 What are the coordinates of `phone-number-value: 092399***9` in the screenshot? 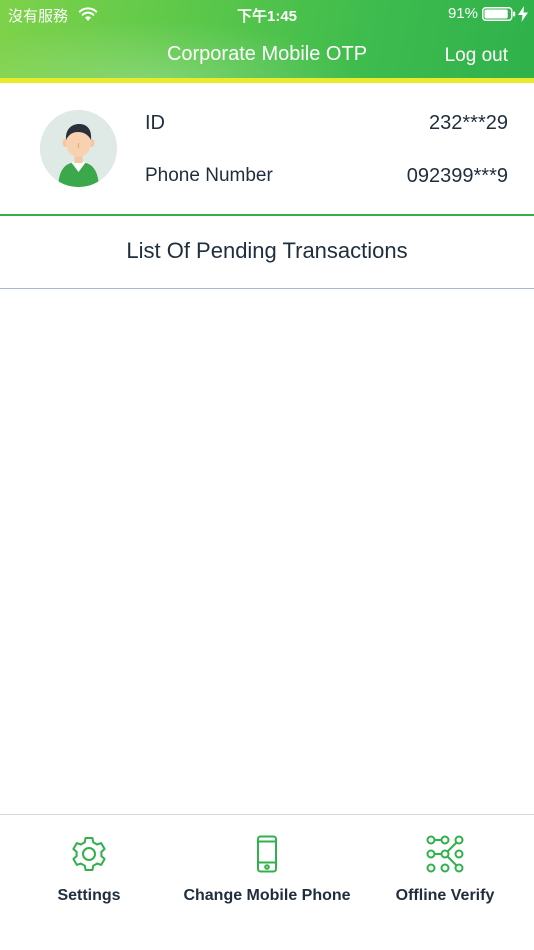 It's located at (457, 176).